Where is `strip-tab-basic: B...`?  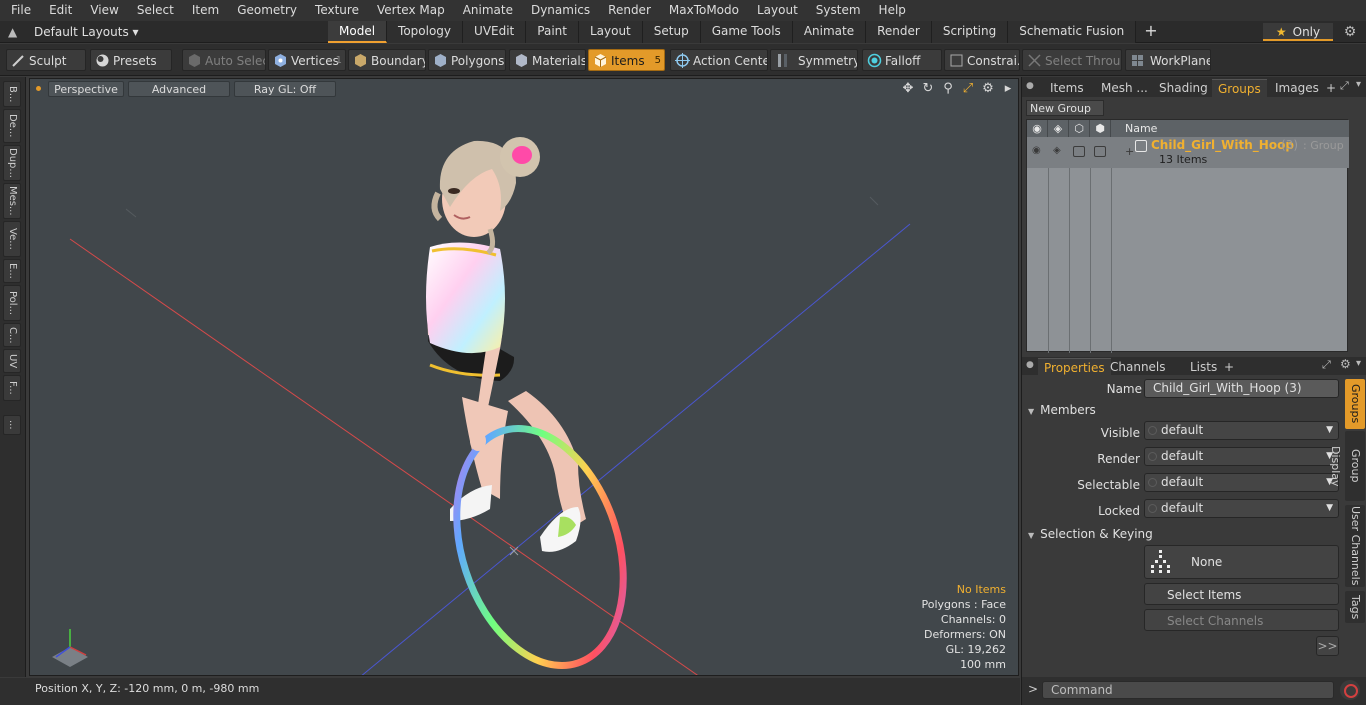 strip-tab-basic: B... is located at coordinates (12, 94).